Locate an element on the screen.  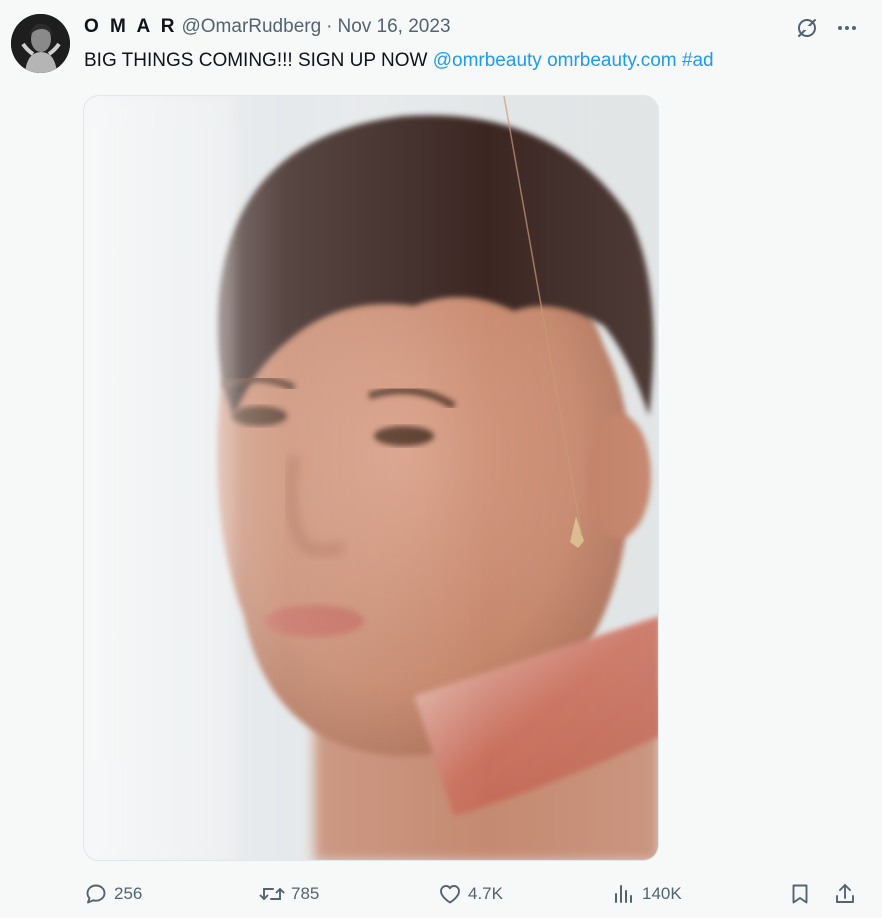
more-horizontal-icon is located at coordinates (847, 28).